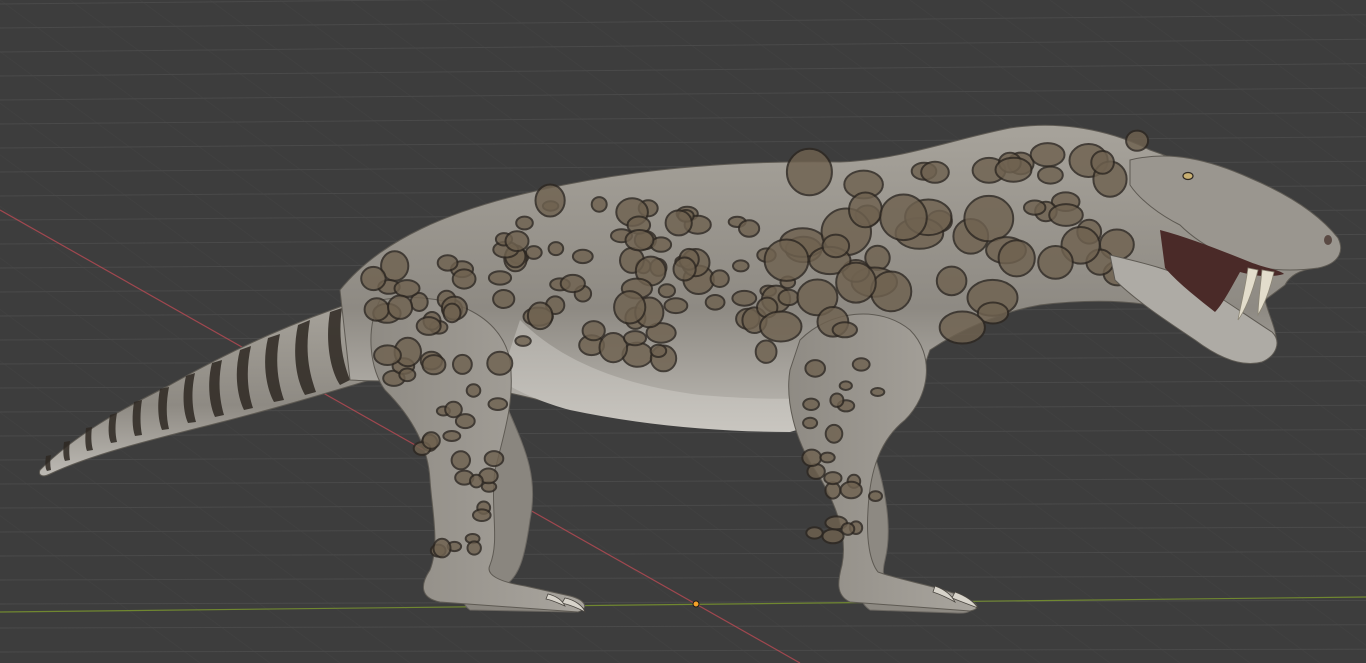 This screenshot has height=663, width=1366. I want to click on nostril, so click(1328, 240).